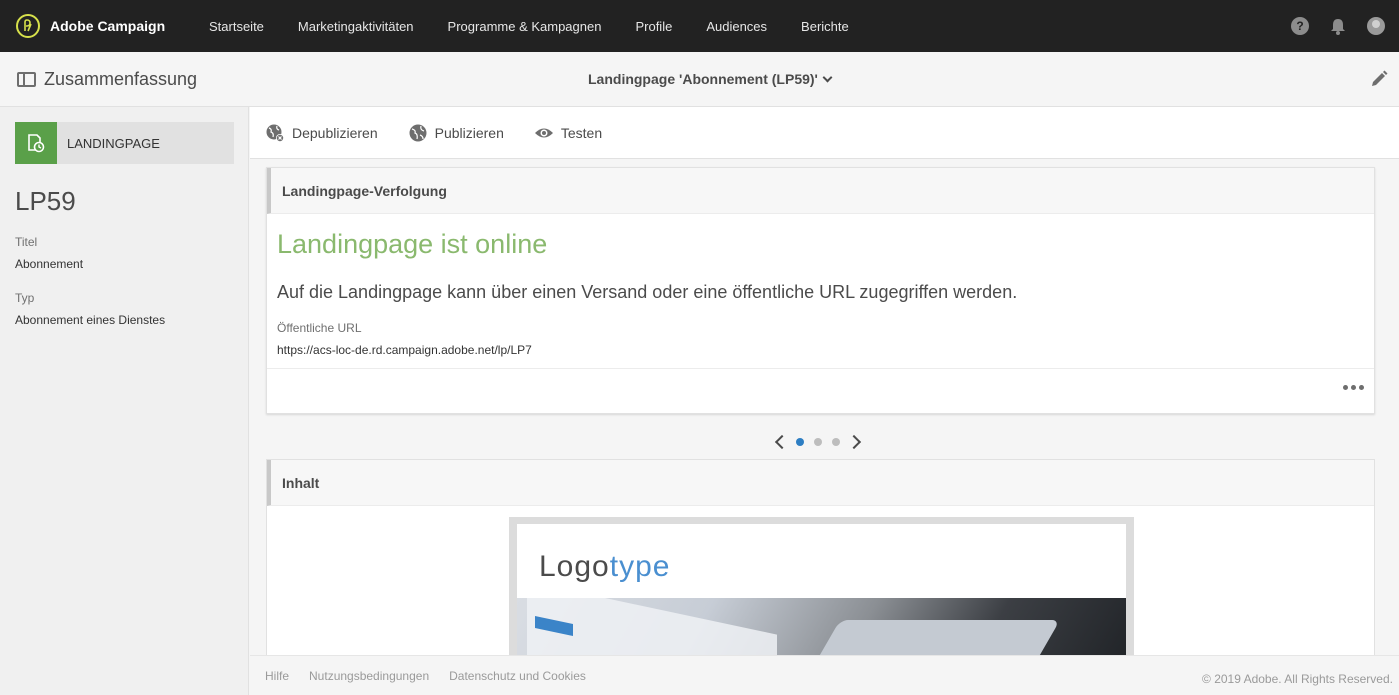 The width and height of the screenshot is (1399, 695). What do you see at coordinates (90, 320) in the screenshot?
I see `type-field-value: Abonnement eines Dienstes` at bounding box center [90, 320].